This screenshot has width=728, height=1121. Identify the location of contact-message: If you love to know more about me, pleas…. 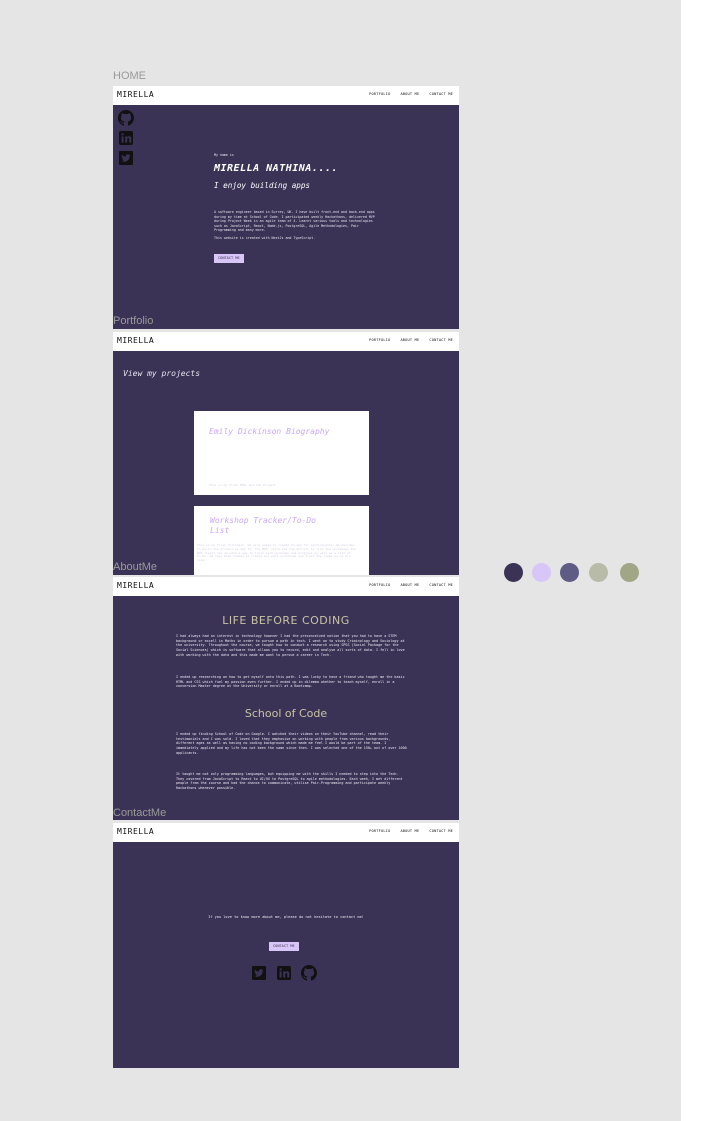
(286, 917).